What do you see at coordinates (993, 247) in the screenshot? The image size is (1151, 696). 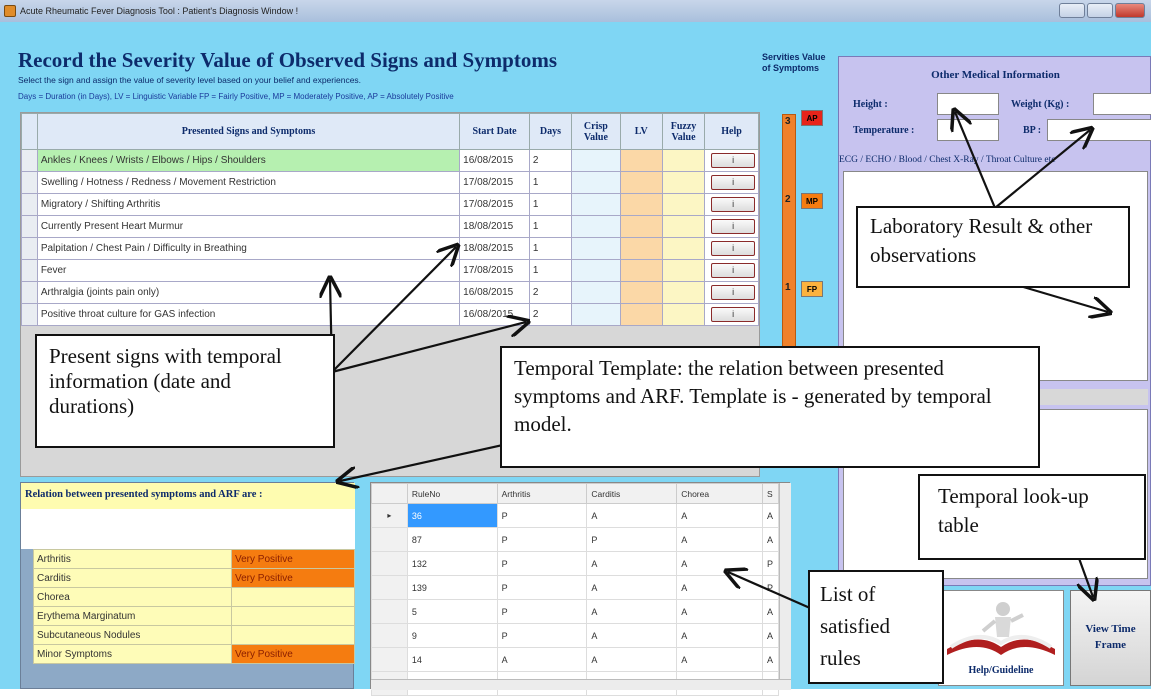 I see `annotation-lab-result: Laboratory Result & other observations` at bounding box center [993, 247].